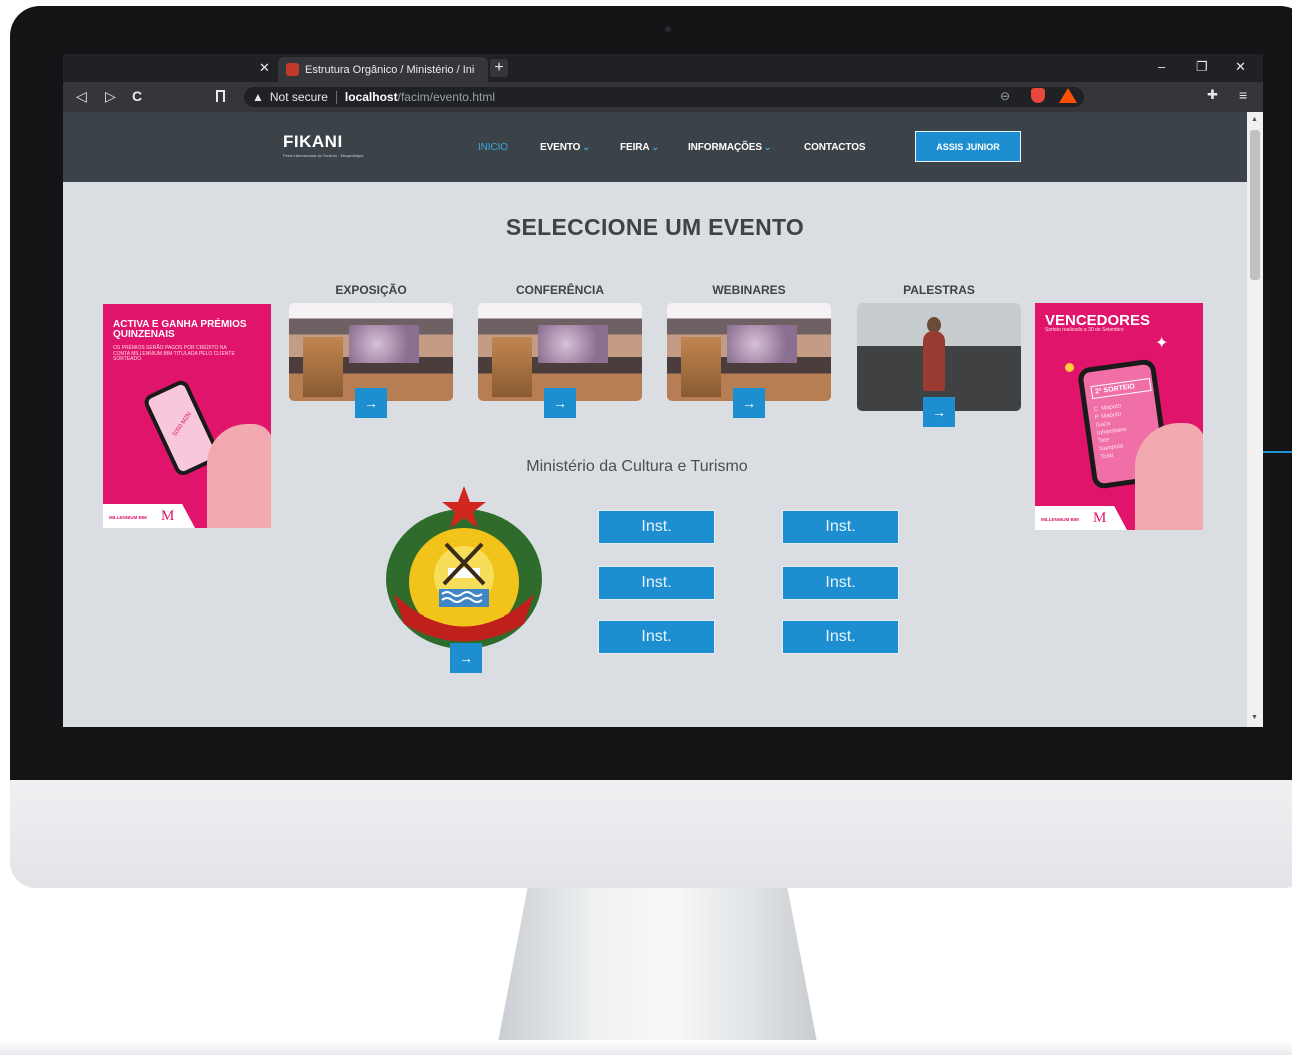 Image resolution: width=1292 pixels, height=1055 pixels. Describe the element at coordinates (371, 97) in the screenshot. I see `url-host: localhost` at that location.